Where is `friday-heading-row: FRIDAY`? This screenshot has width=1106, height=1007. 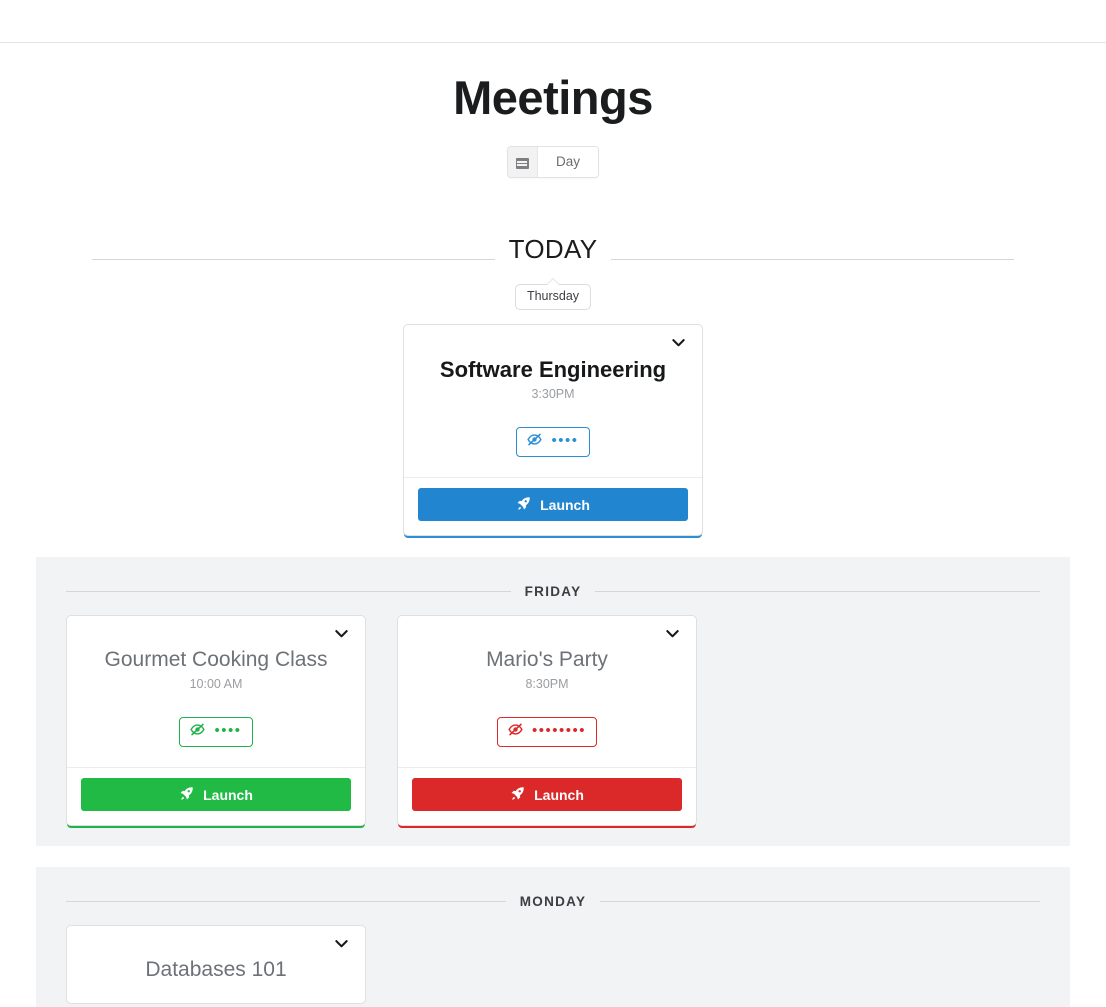
friday-heading-row: FRIDAY is located at coordinates (553, 591).